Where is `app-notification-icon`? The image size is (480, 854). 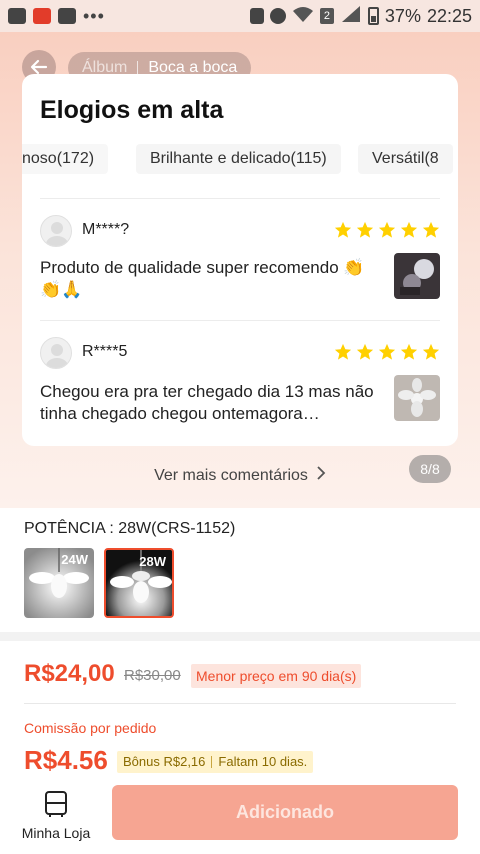
app-notification-icon is located at coordinates (42, 16).